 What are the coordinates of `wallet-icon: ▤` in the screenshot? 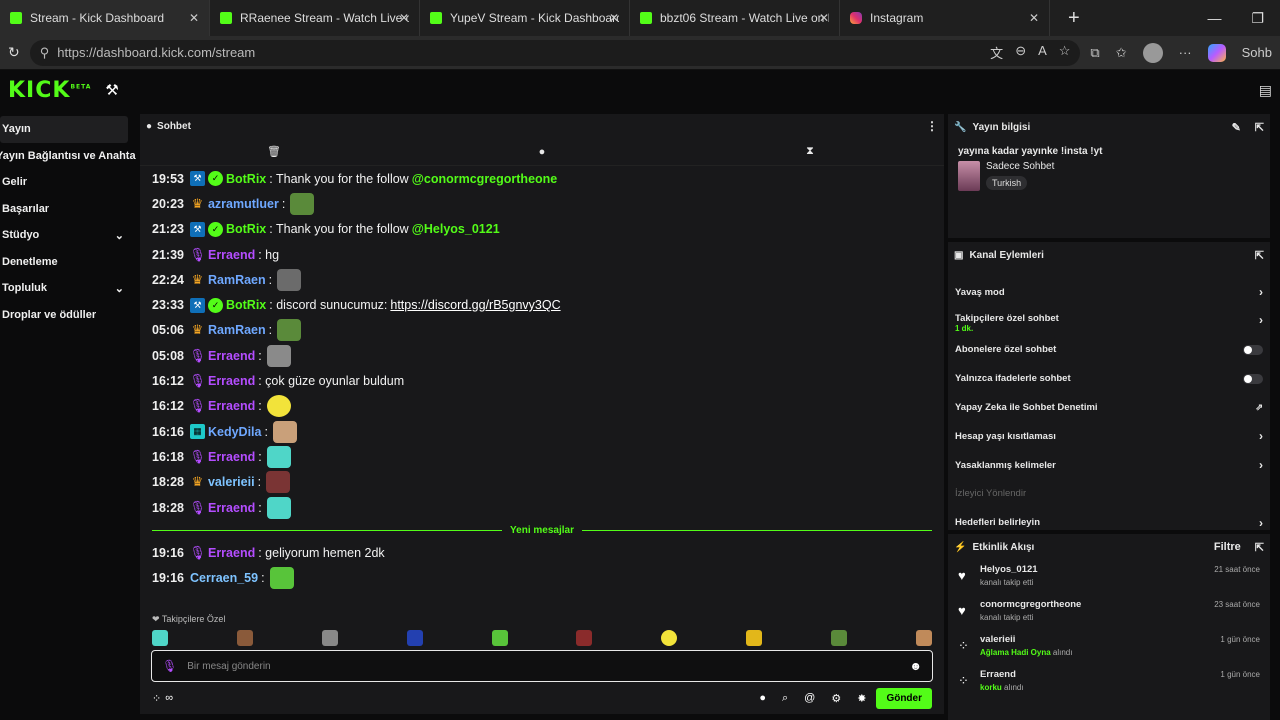 It's located at (1265, 90).